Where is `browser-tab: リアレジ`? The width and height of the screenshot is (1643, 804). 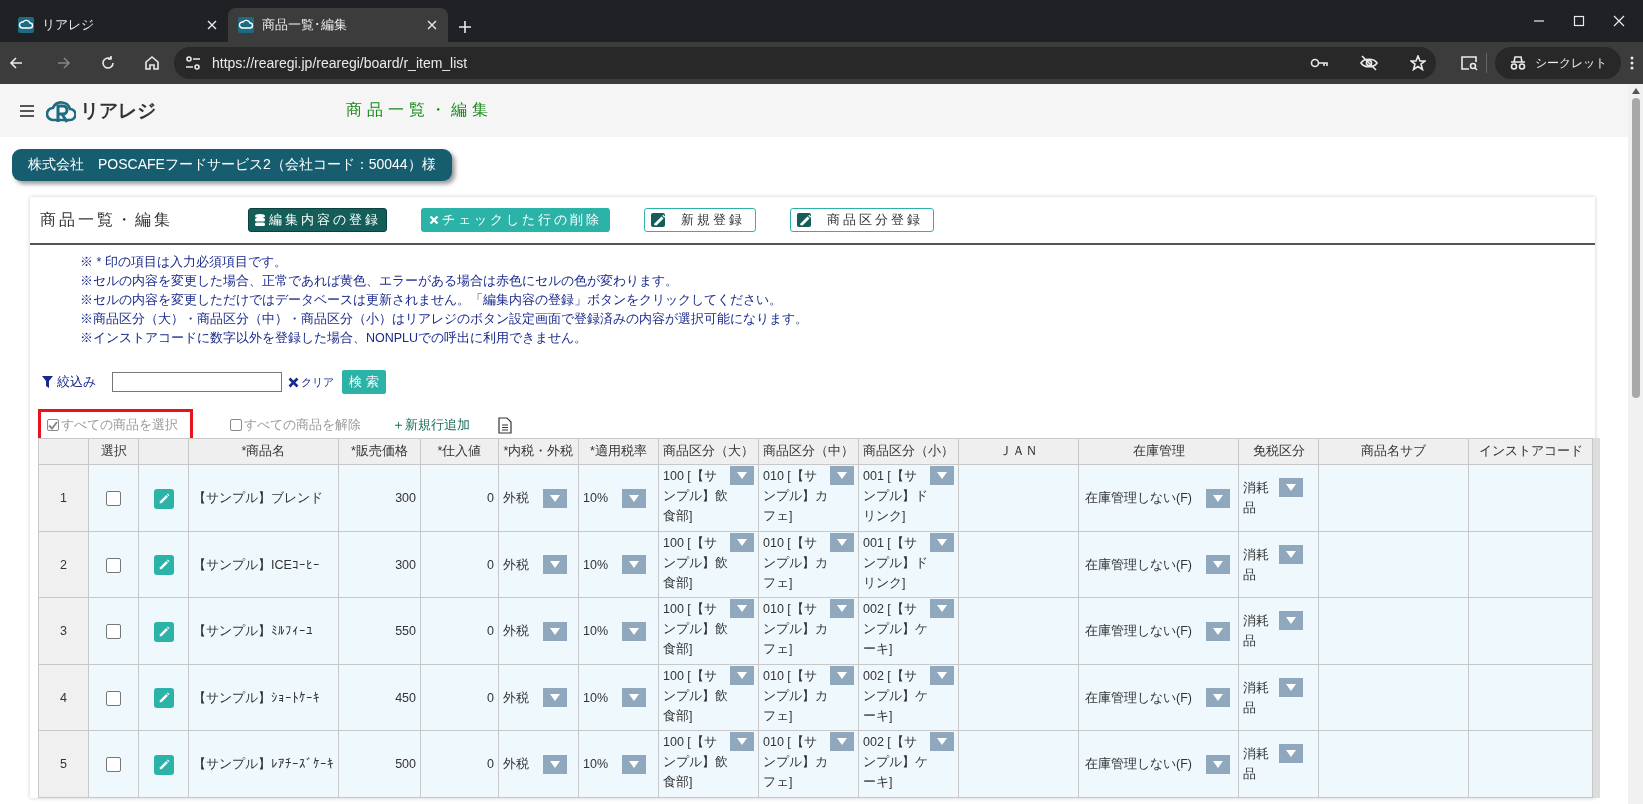 browser-tab: リアレジ is located at coordinates (118, 25).